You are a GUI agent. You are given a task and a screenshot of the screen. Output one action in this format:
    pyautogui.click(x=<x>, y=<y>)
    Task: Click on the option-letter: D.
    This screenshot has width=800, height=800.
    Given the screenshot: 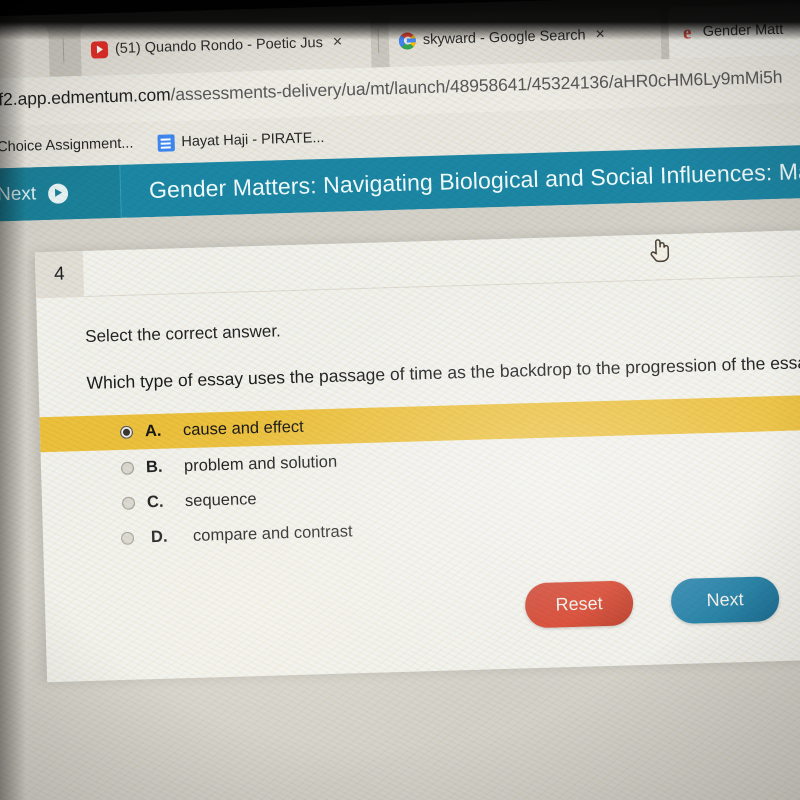 What is the action you would take?
    pyautogui.click(x=159, y=537)
    